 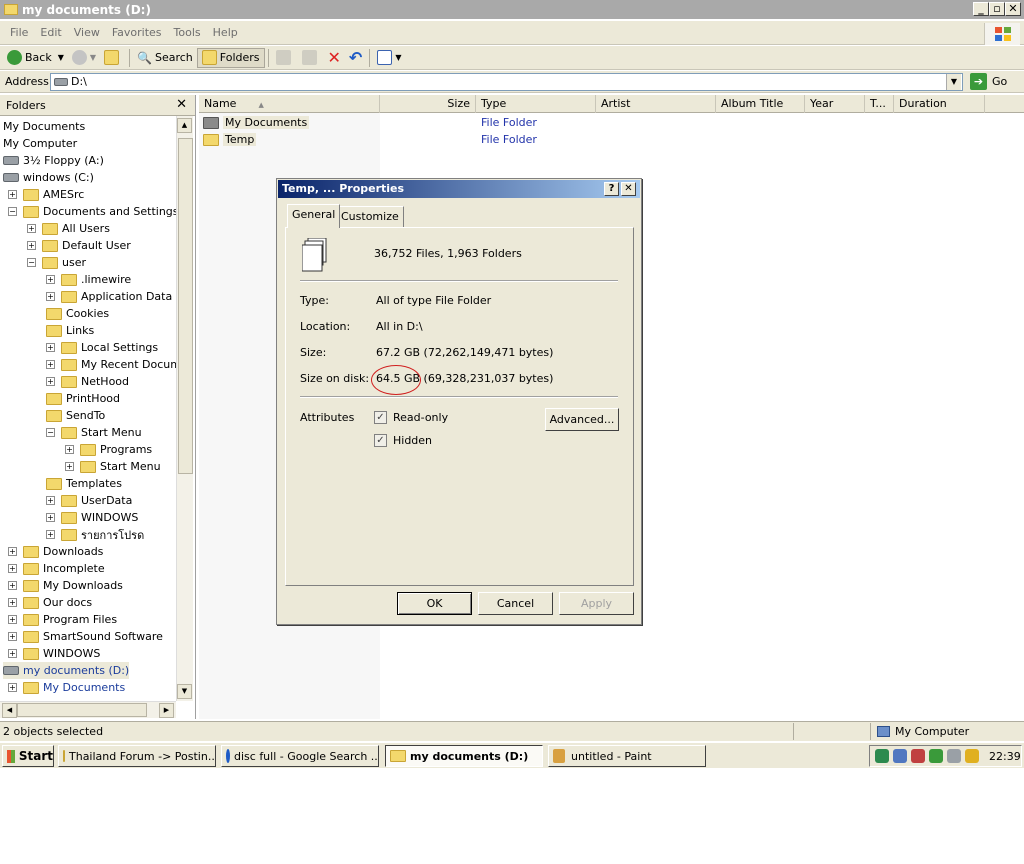 What do you see at coordinates (355, 58) in the screenshot?
I see `undo-button: ↶` at bounding box center [355, 58].